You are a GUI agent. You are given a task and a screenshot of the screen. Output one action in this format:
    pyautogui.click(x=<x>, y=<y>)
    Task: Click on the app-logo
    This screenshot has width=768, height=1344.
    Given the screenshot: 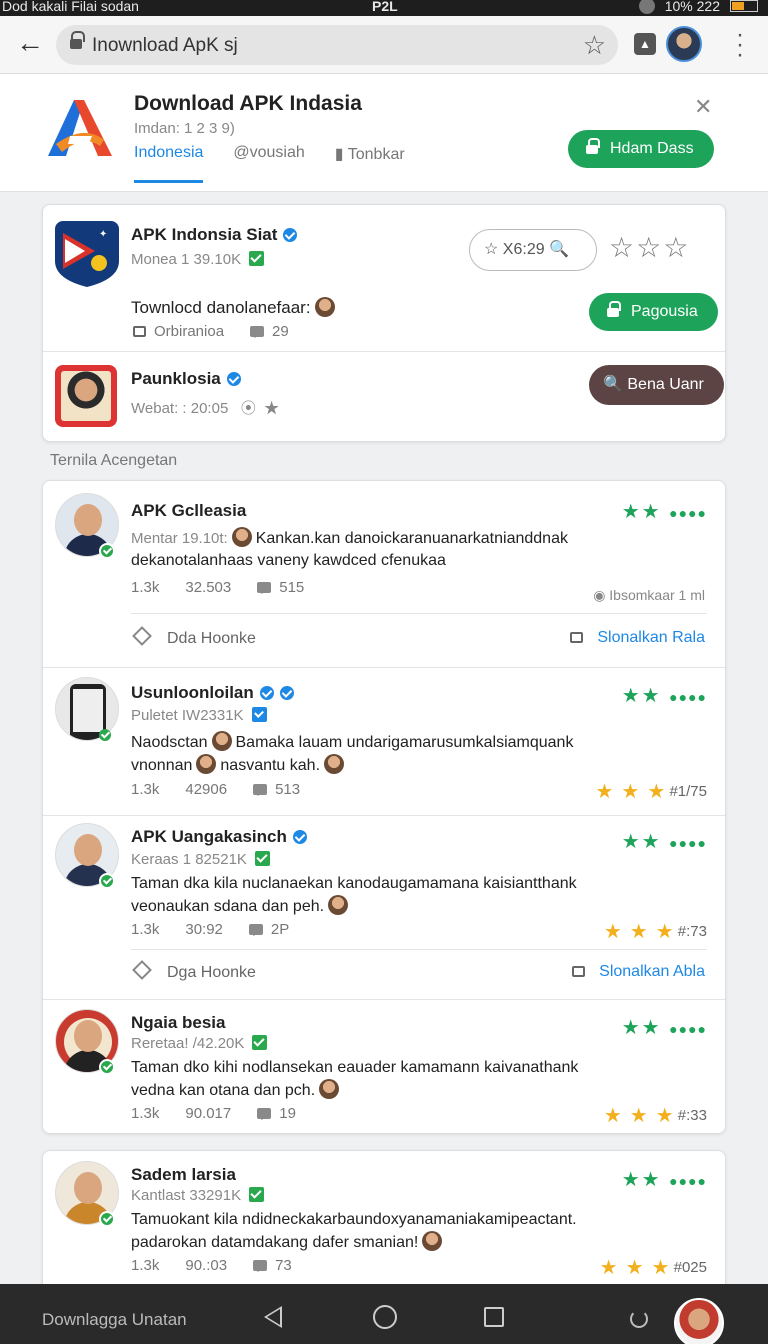 What is the action you would take?
    pyautogui.click(x=80, y=128)
    